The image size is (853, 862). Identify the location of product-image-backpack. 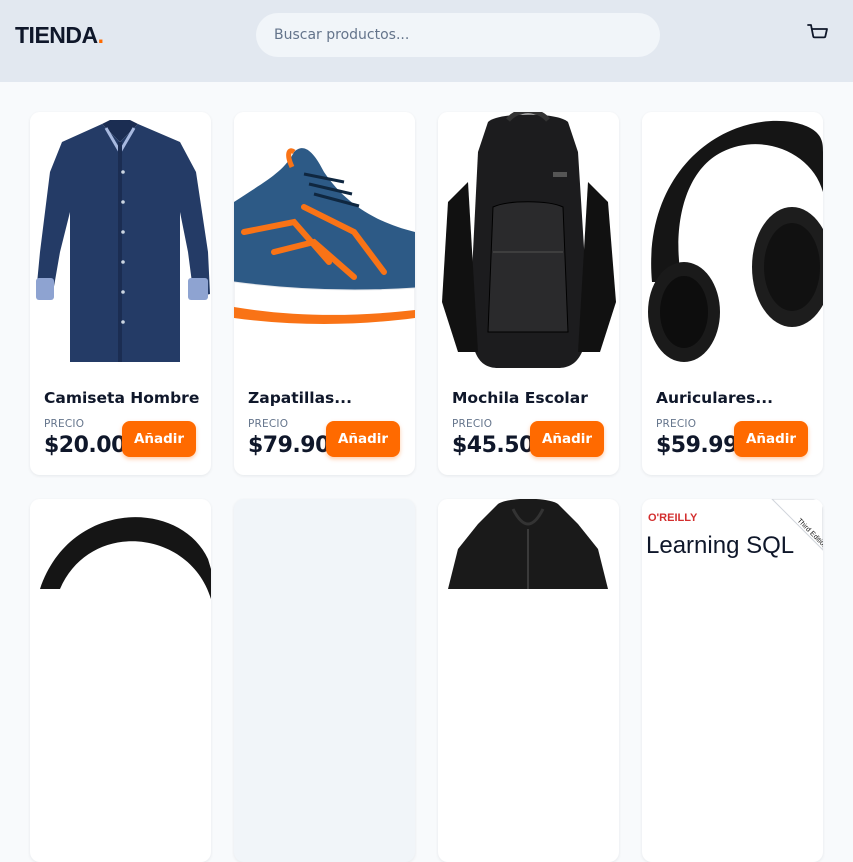
(528, 243).